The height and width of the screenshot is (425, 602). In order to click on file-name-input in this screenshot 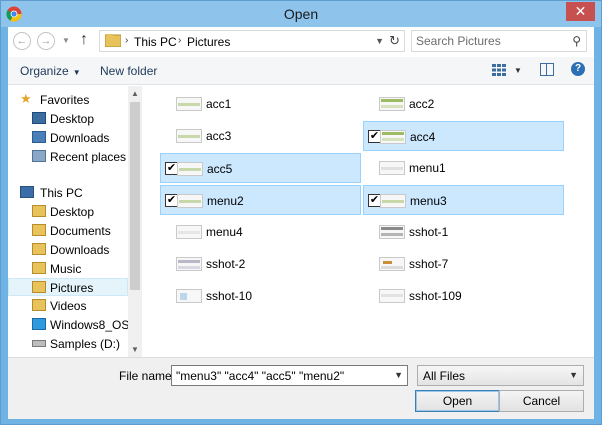, I will do `click(280, 375)`.